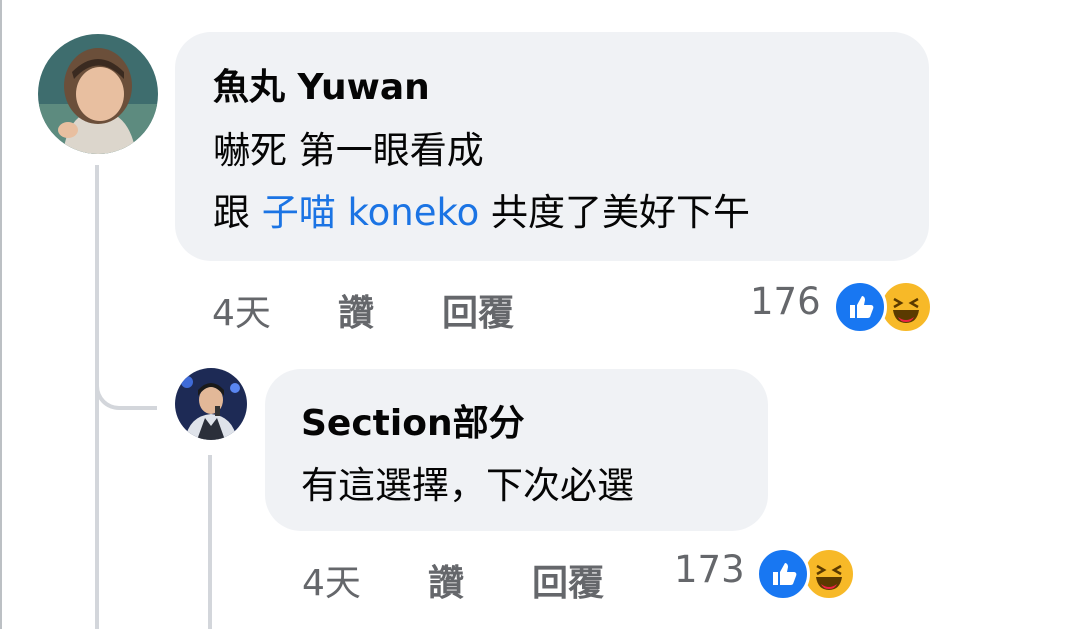  I want to click on thread-line-curve, so click(126, 390).